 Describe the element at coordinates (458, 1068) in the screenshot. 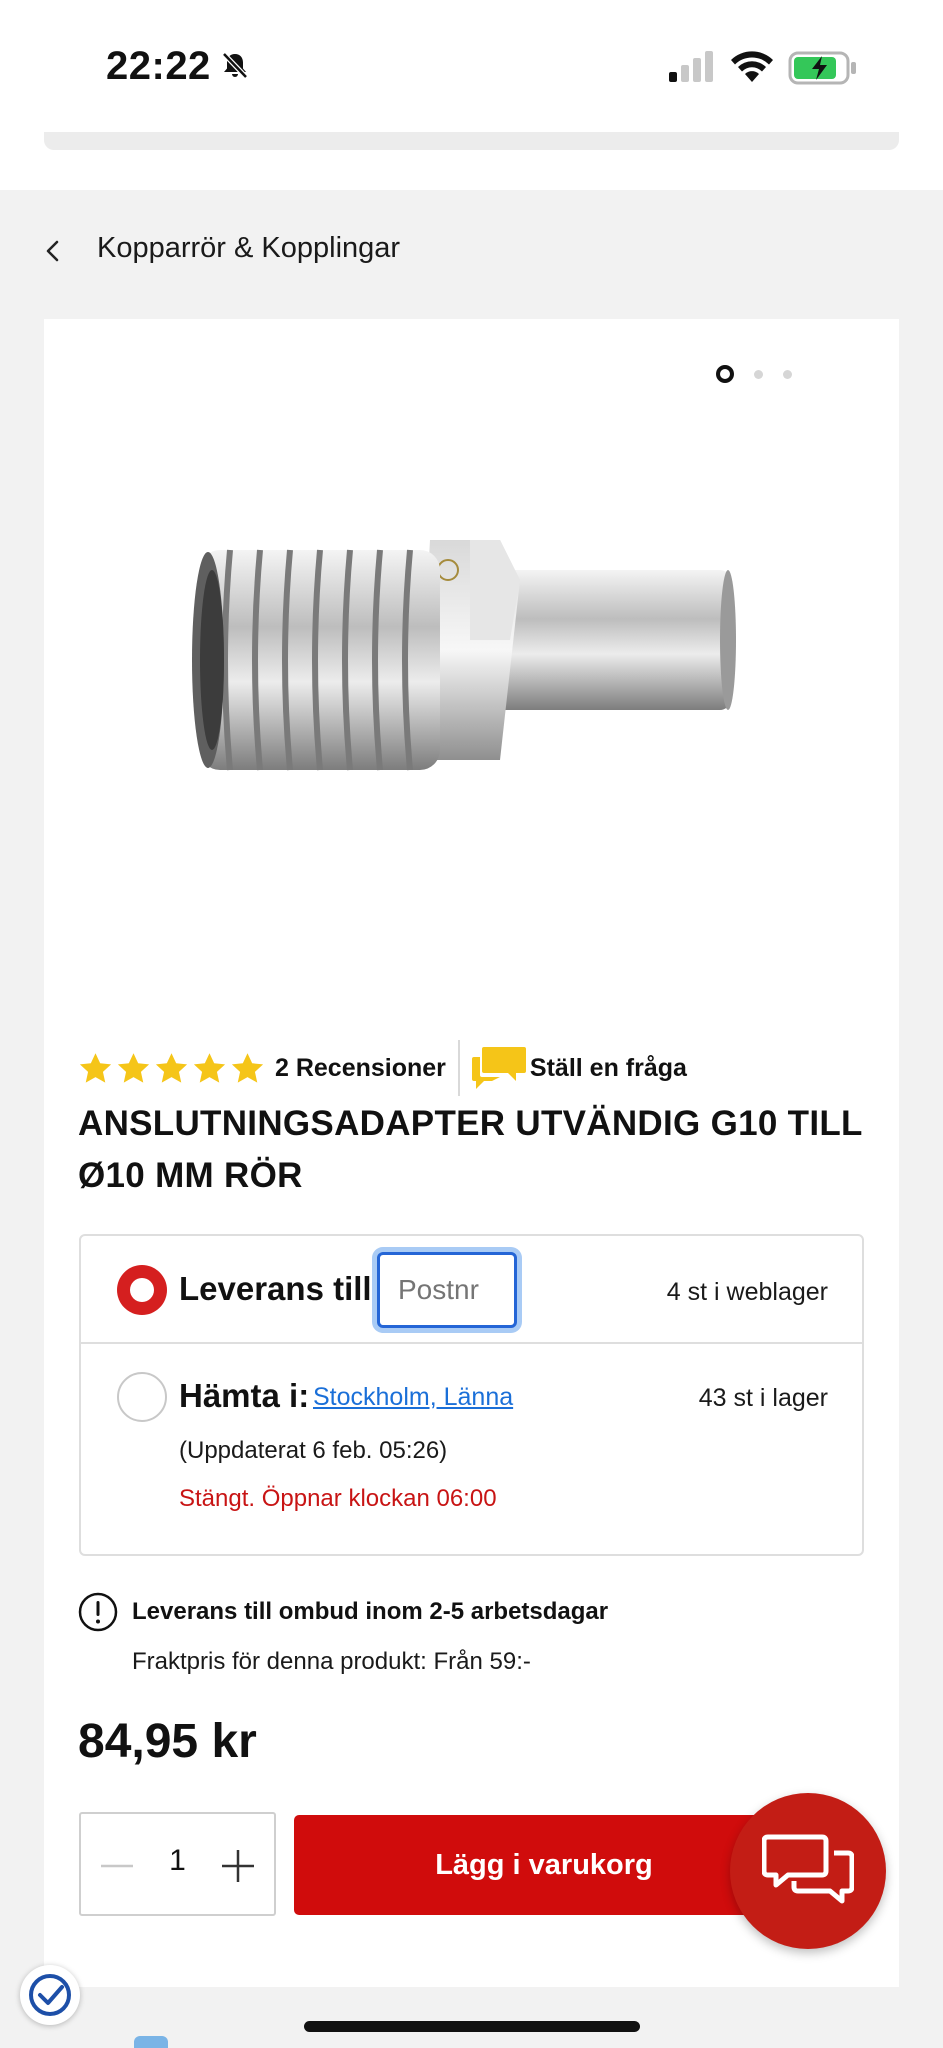

I see `divider` at that location.